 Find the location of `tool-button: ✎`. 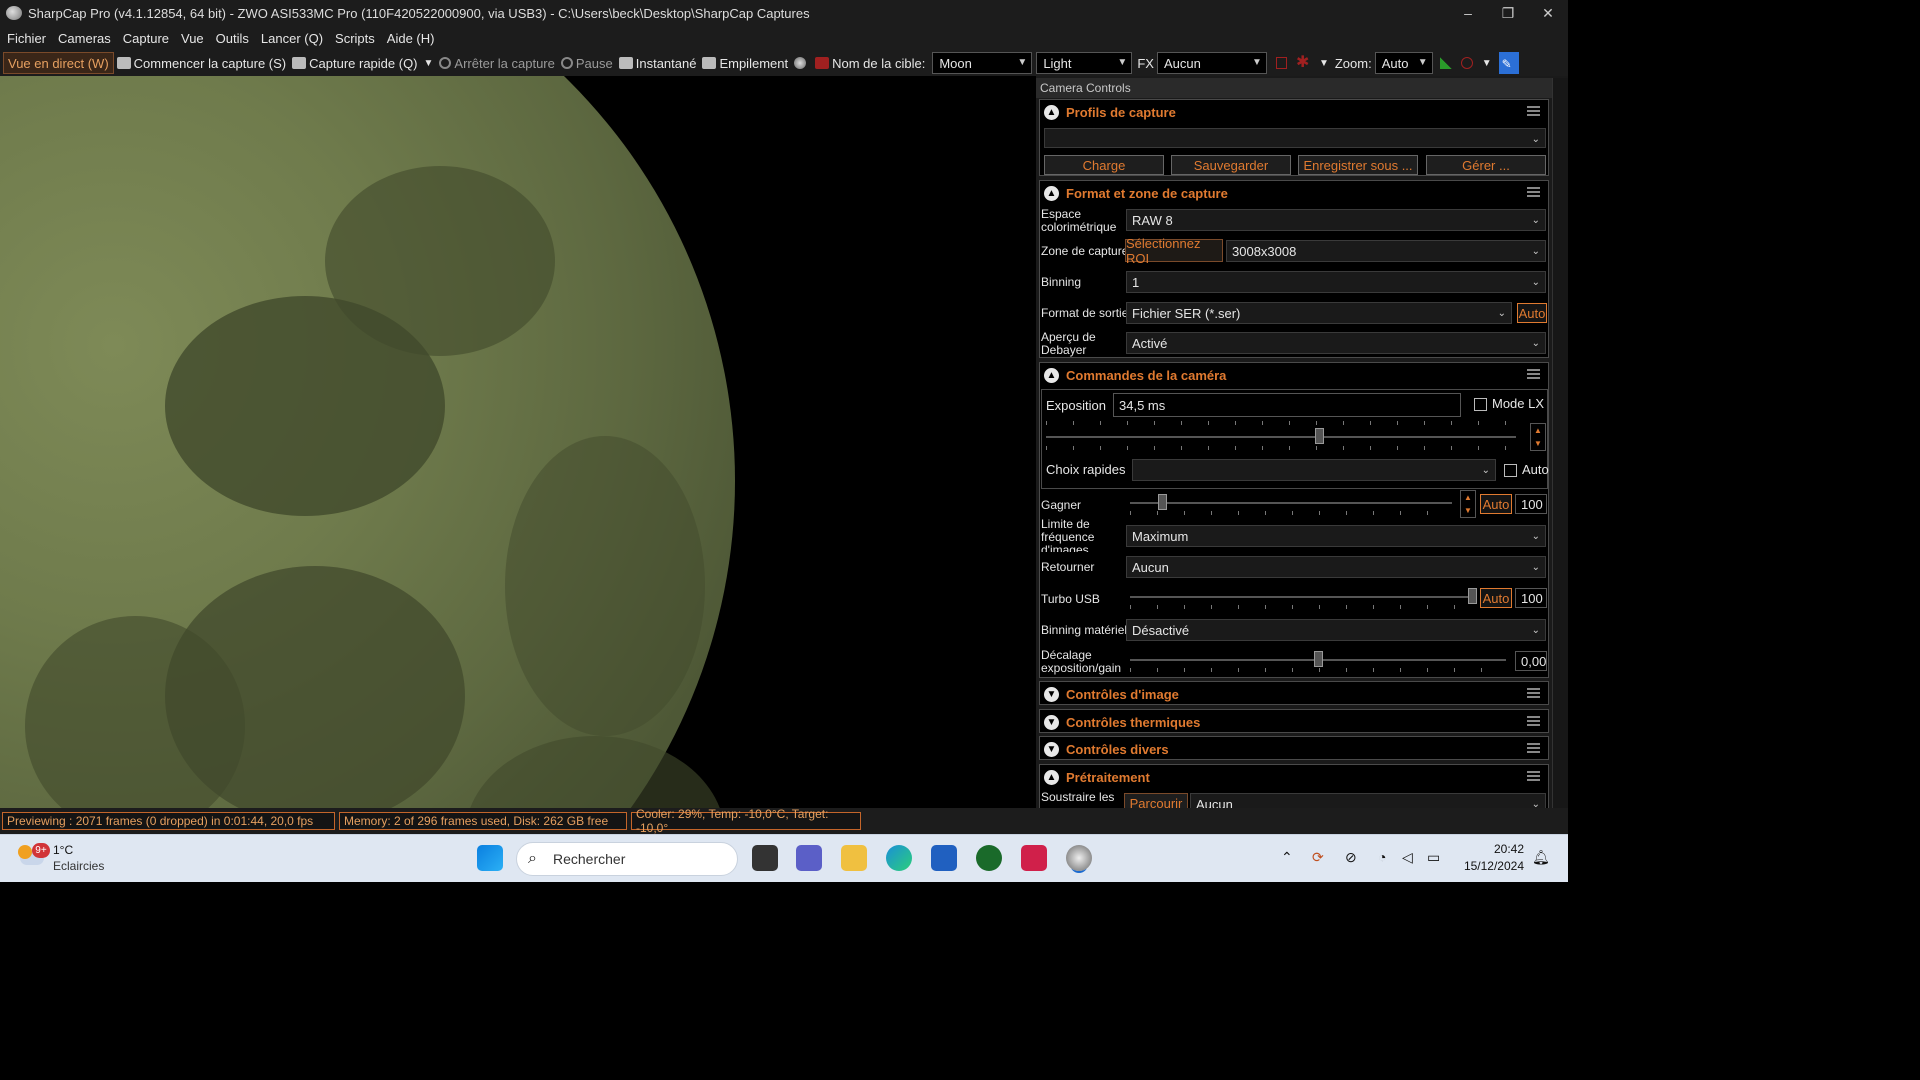

tool-button: ✎ is located at coordinates (1508, 63).